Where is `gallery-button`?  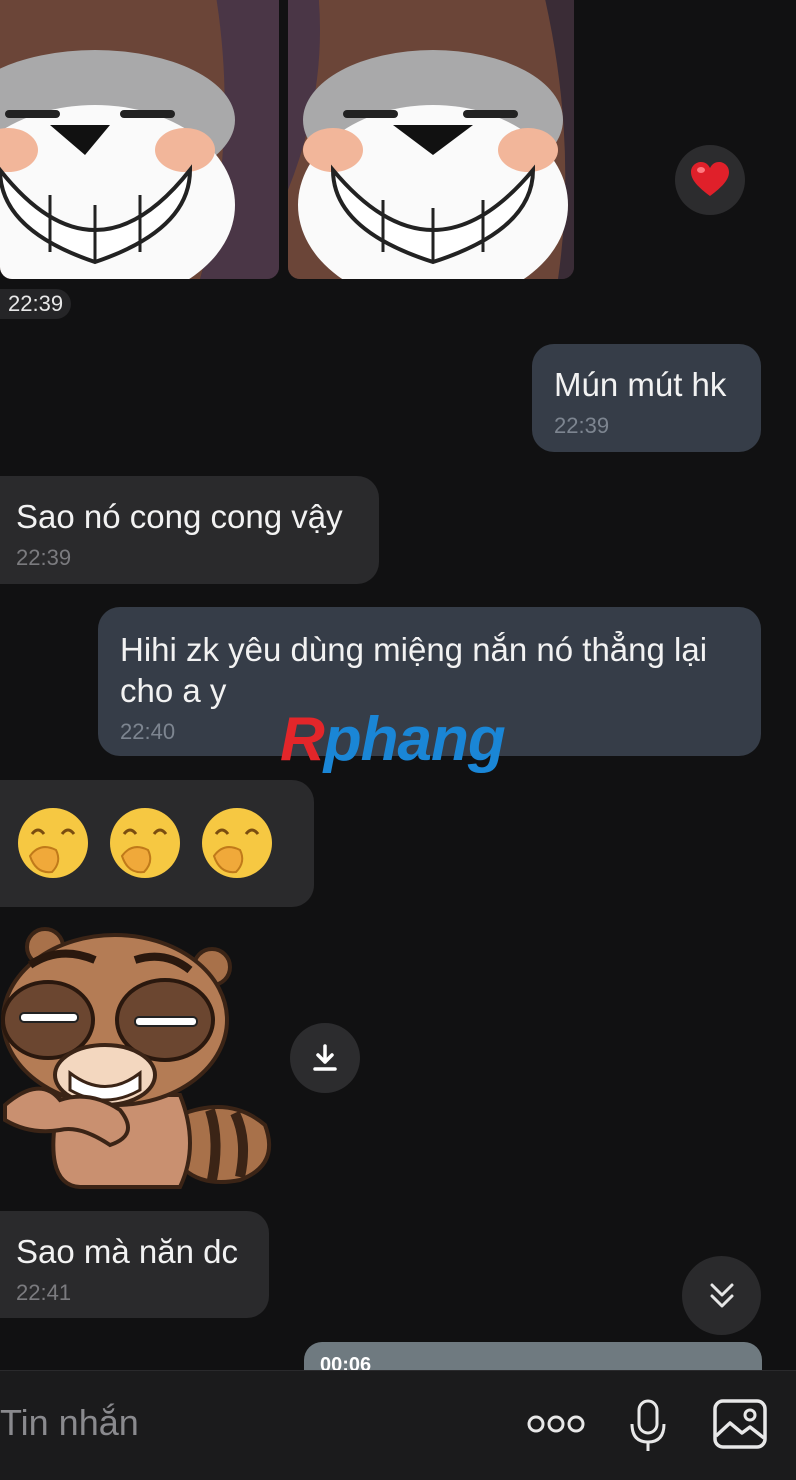 gallery-button is located at coordinates (740, 1424).